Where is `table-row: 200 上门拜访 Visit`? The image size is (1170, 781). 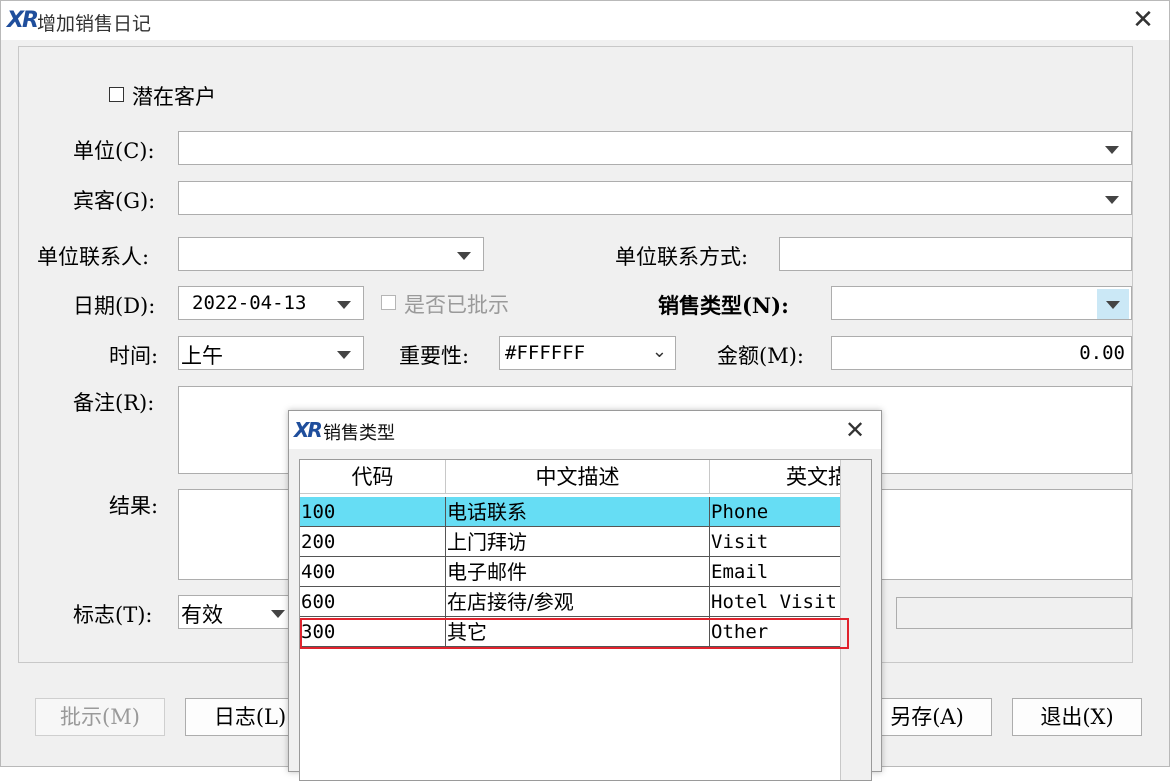
table-row: 200 上门拜访 Visit is located at coordinates (570, 542).